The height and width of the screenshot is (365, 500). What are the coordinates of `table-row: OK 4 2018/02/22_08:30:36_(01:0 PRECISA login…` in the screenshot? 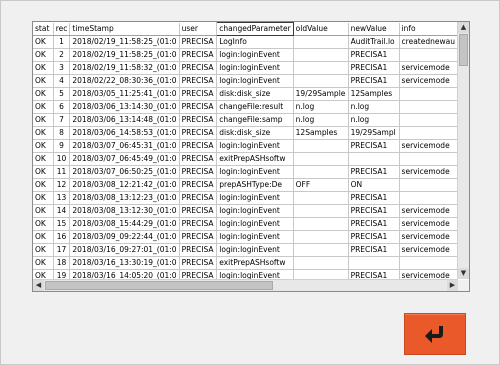 It's located at (245, 81).